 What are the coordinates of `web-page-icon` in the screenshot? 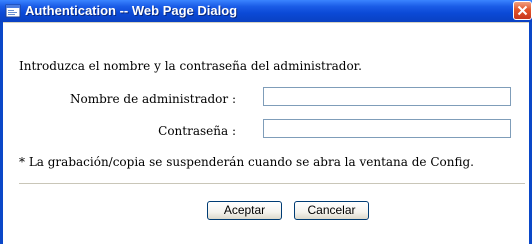 It's located at (13, 11).